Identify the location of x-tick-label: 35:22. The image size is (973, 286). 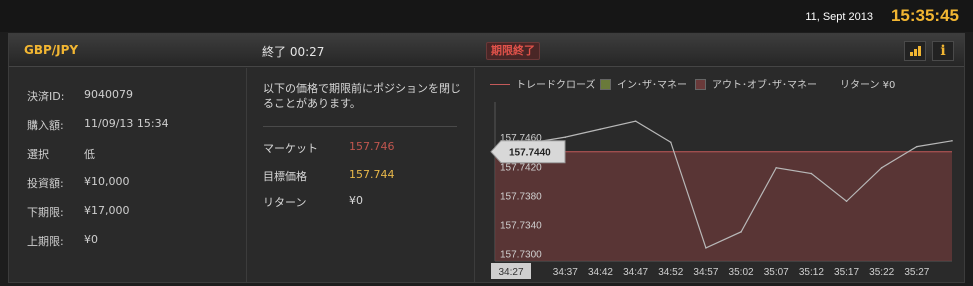
(881, 272).